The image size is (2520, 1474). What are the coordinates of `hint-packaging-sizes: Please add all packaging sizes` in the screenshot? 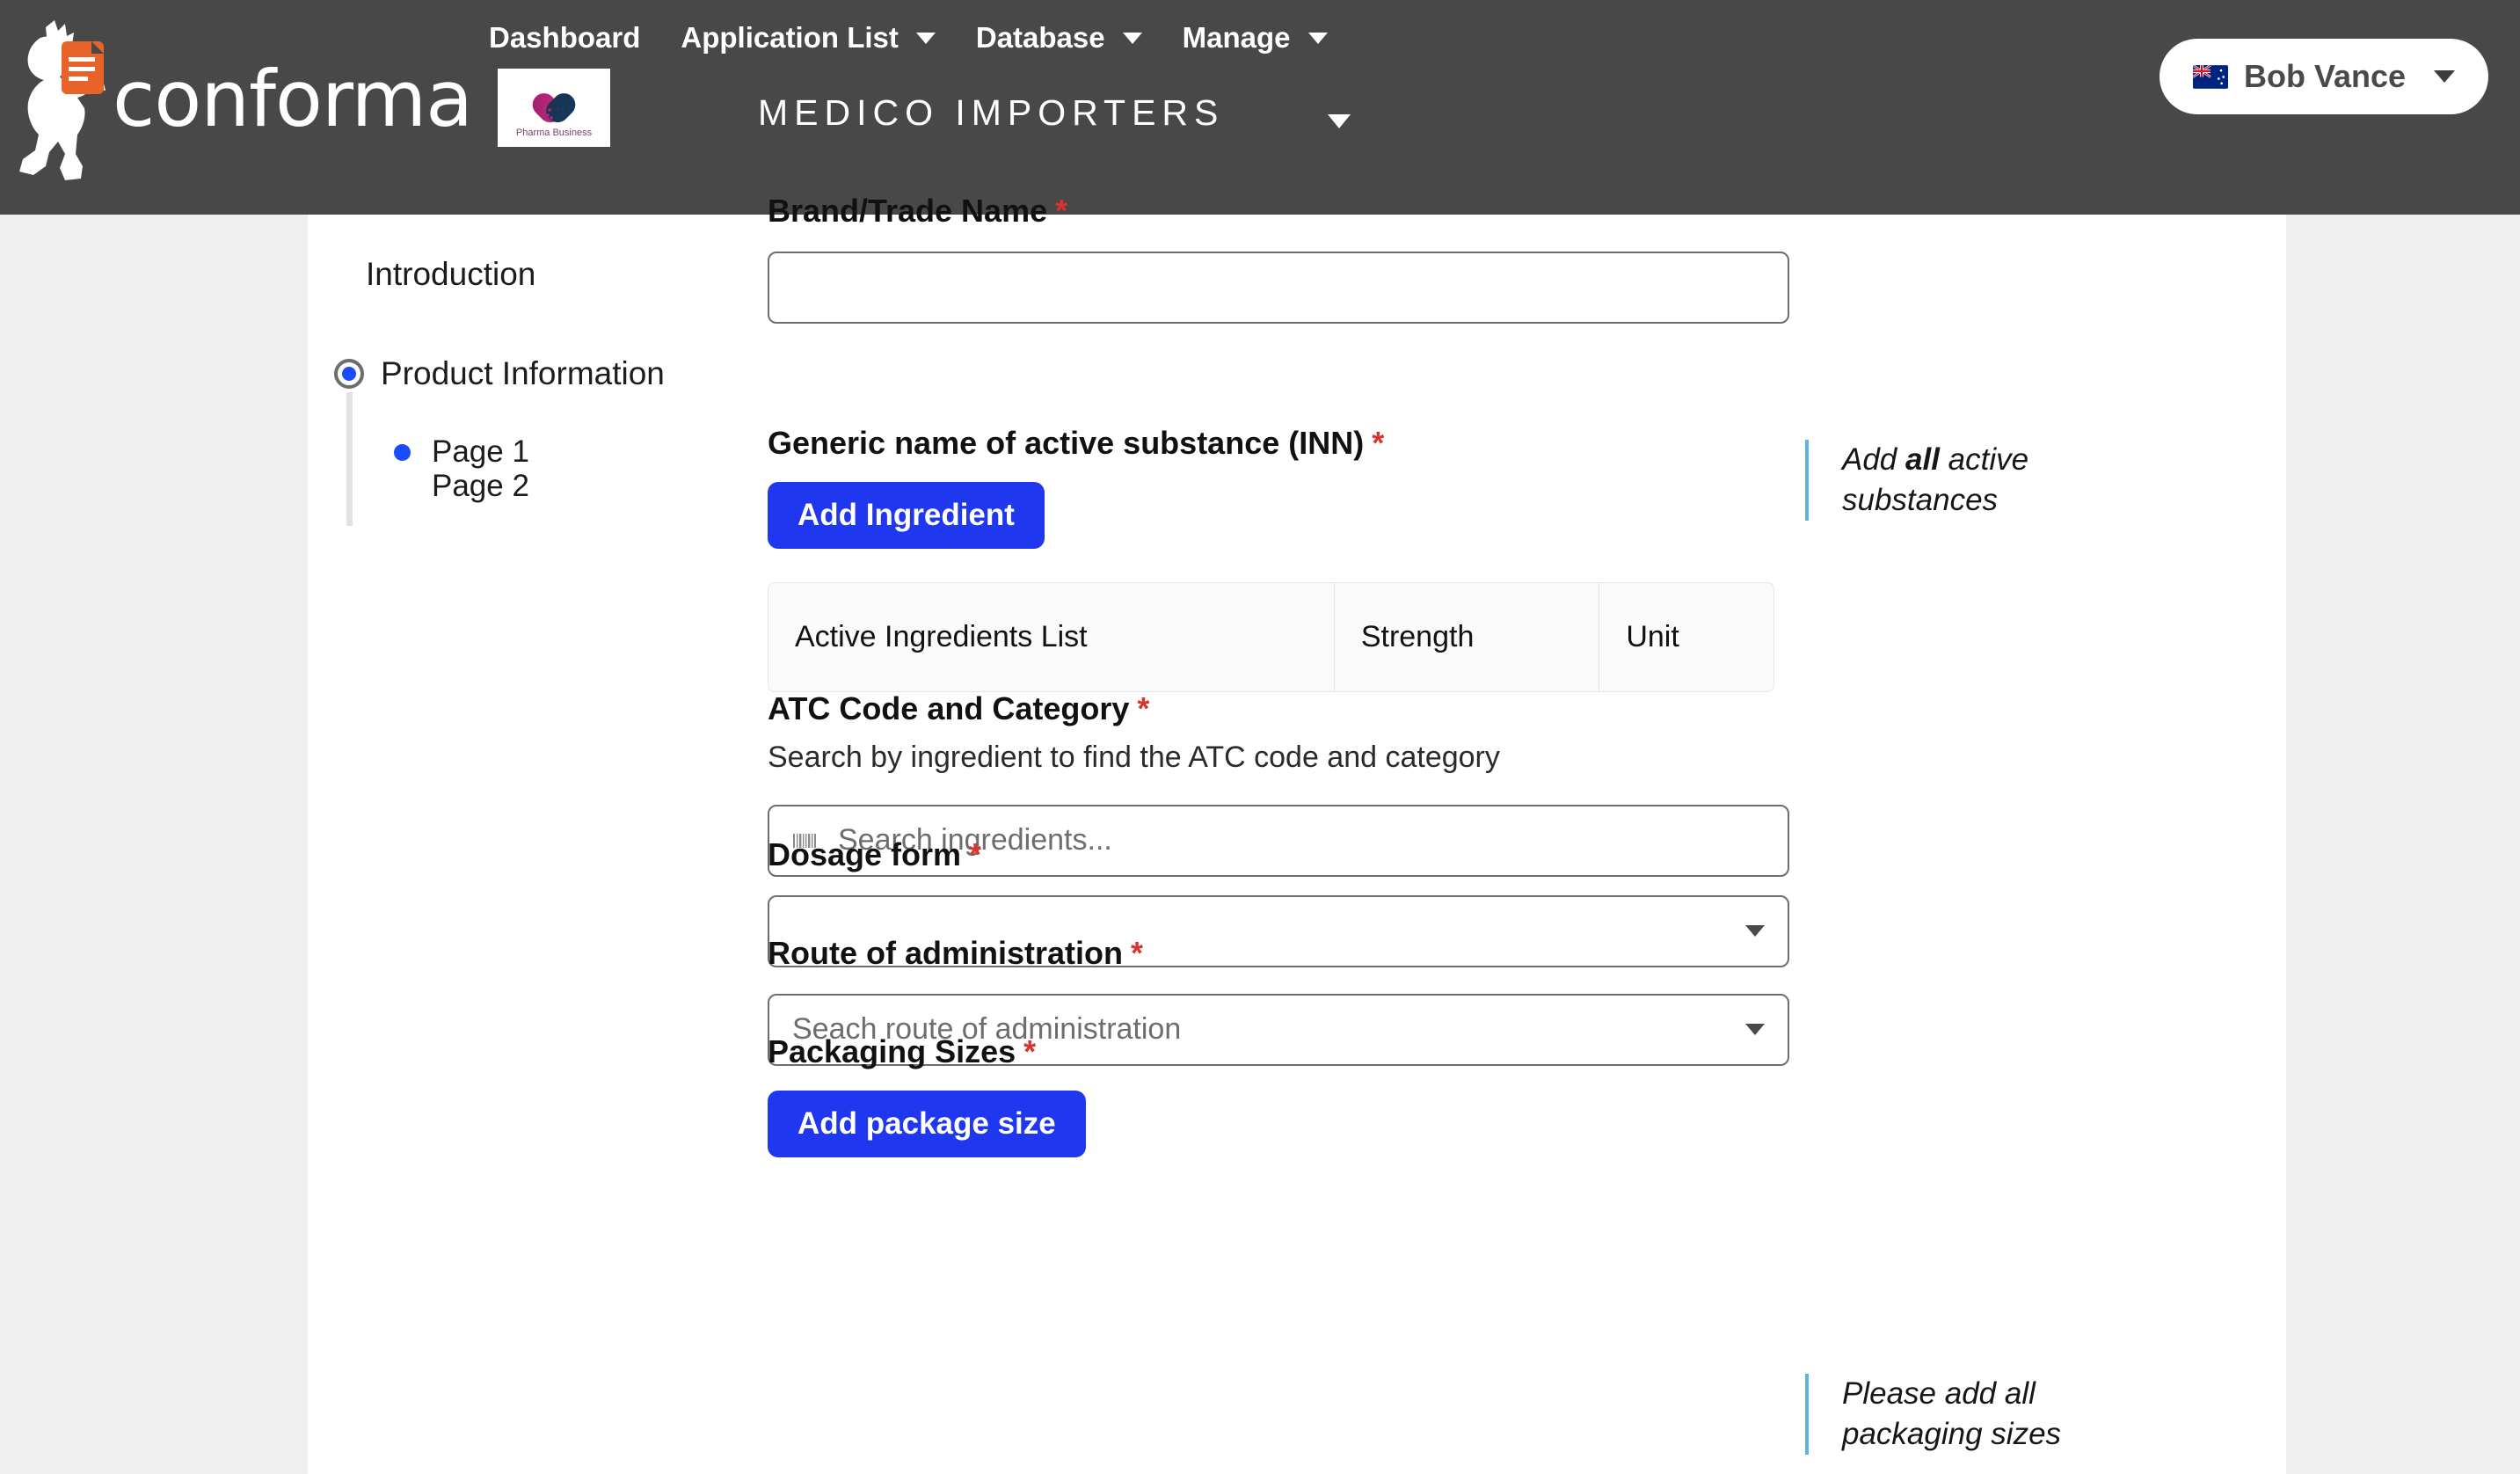 It's located at (1954, 1415).